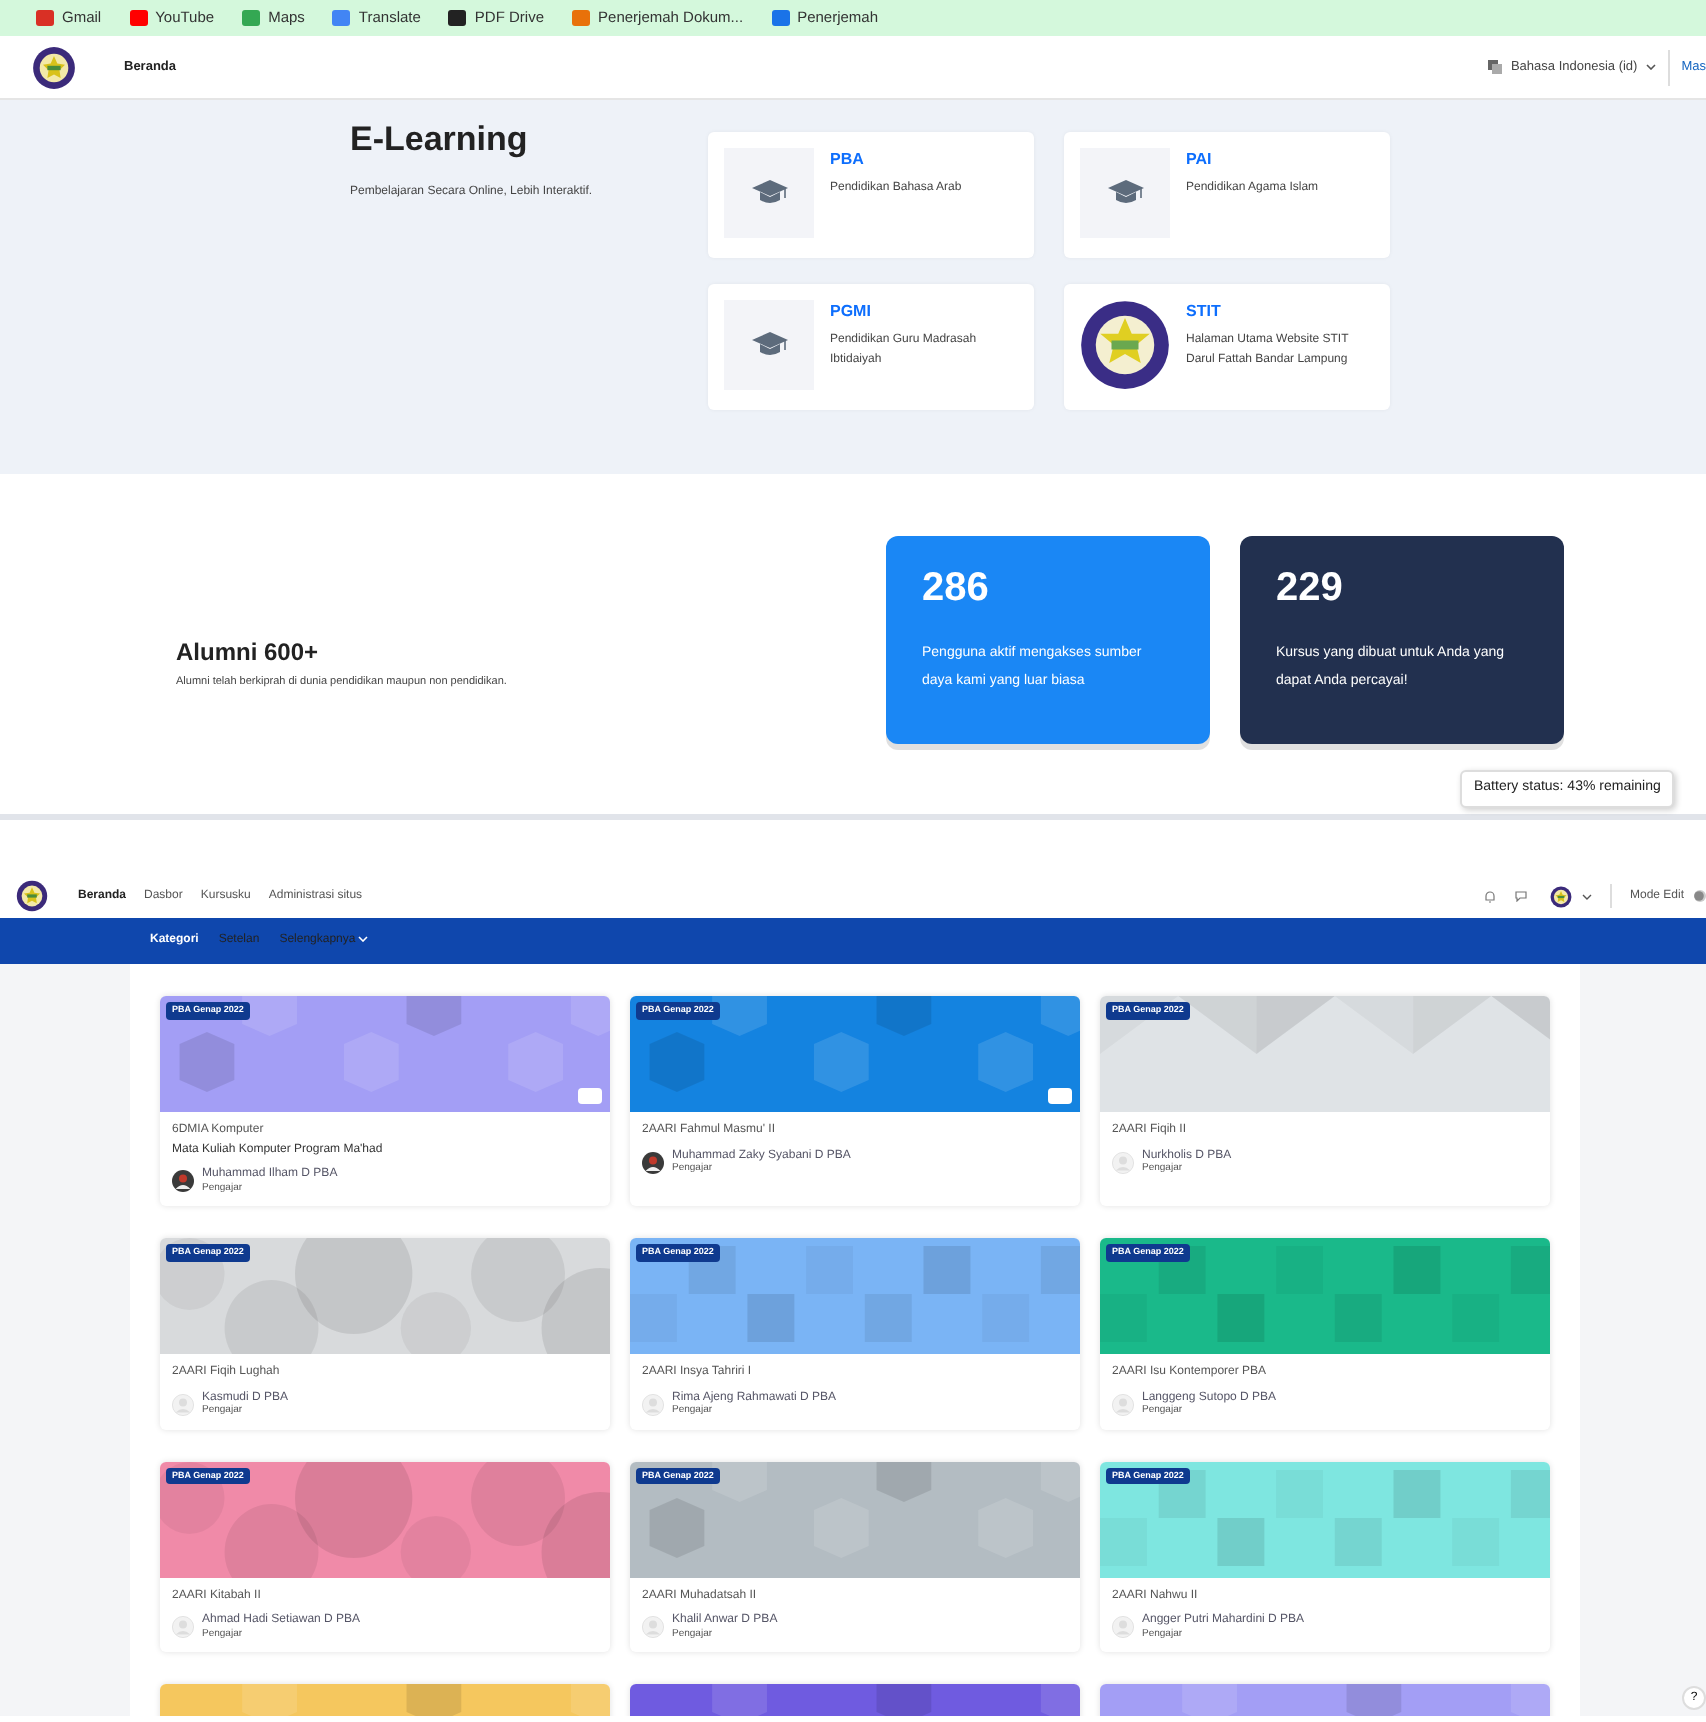 This screenshot has width=1706, height=1722. Describe the element at coordinates (1520, 896) in the screenshot. I see `chat-icon` at that location.